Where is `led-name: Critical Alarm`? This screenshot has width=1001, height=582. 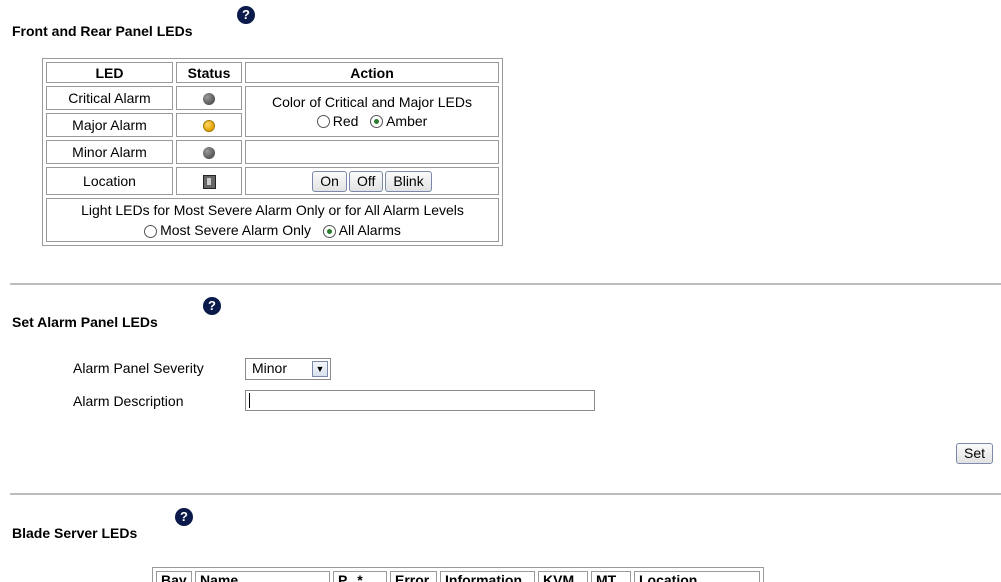 led-name: Critical Alarm is located at coordinates (109, 98).